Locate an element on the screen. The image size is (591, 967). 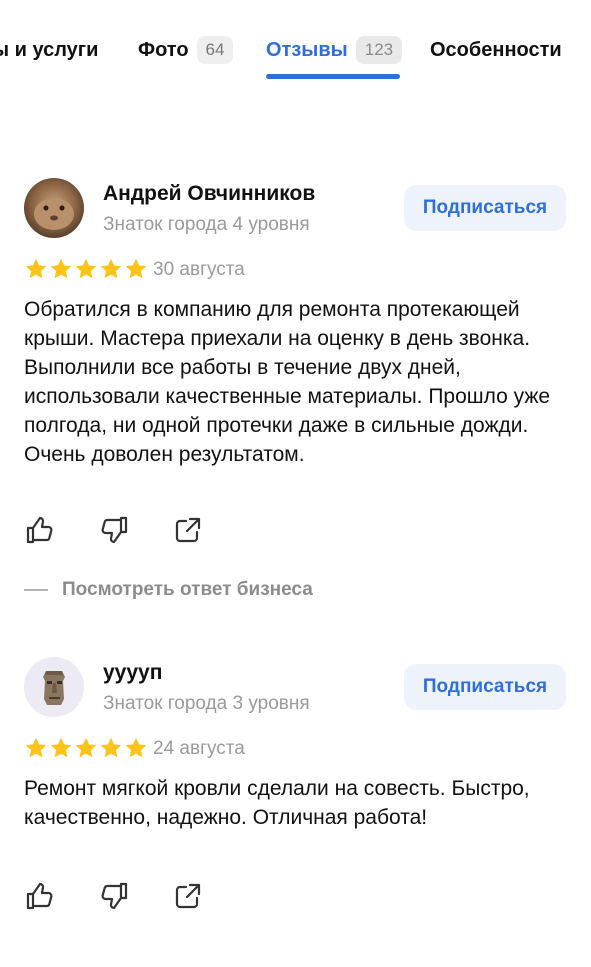
moai-avatar is located at coordinates (54, 687).